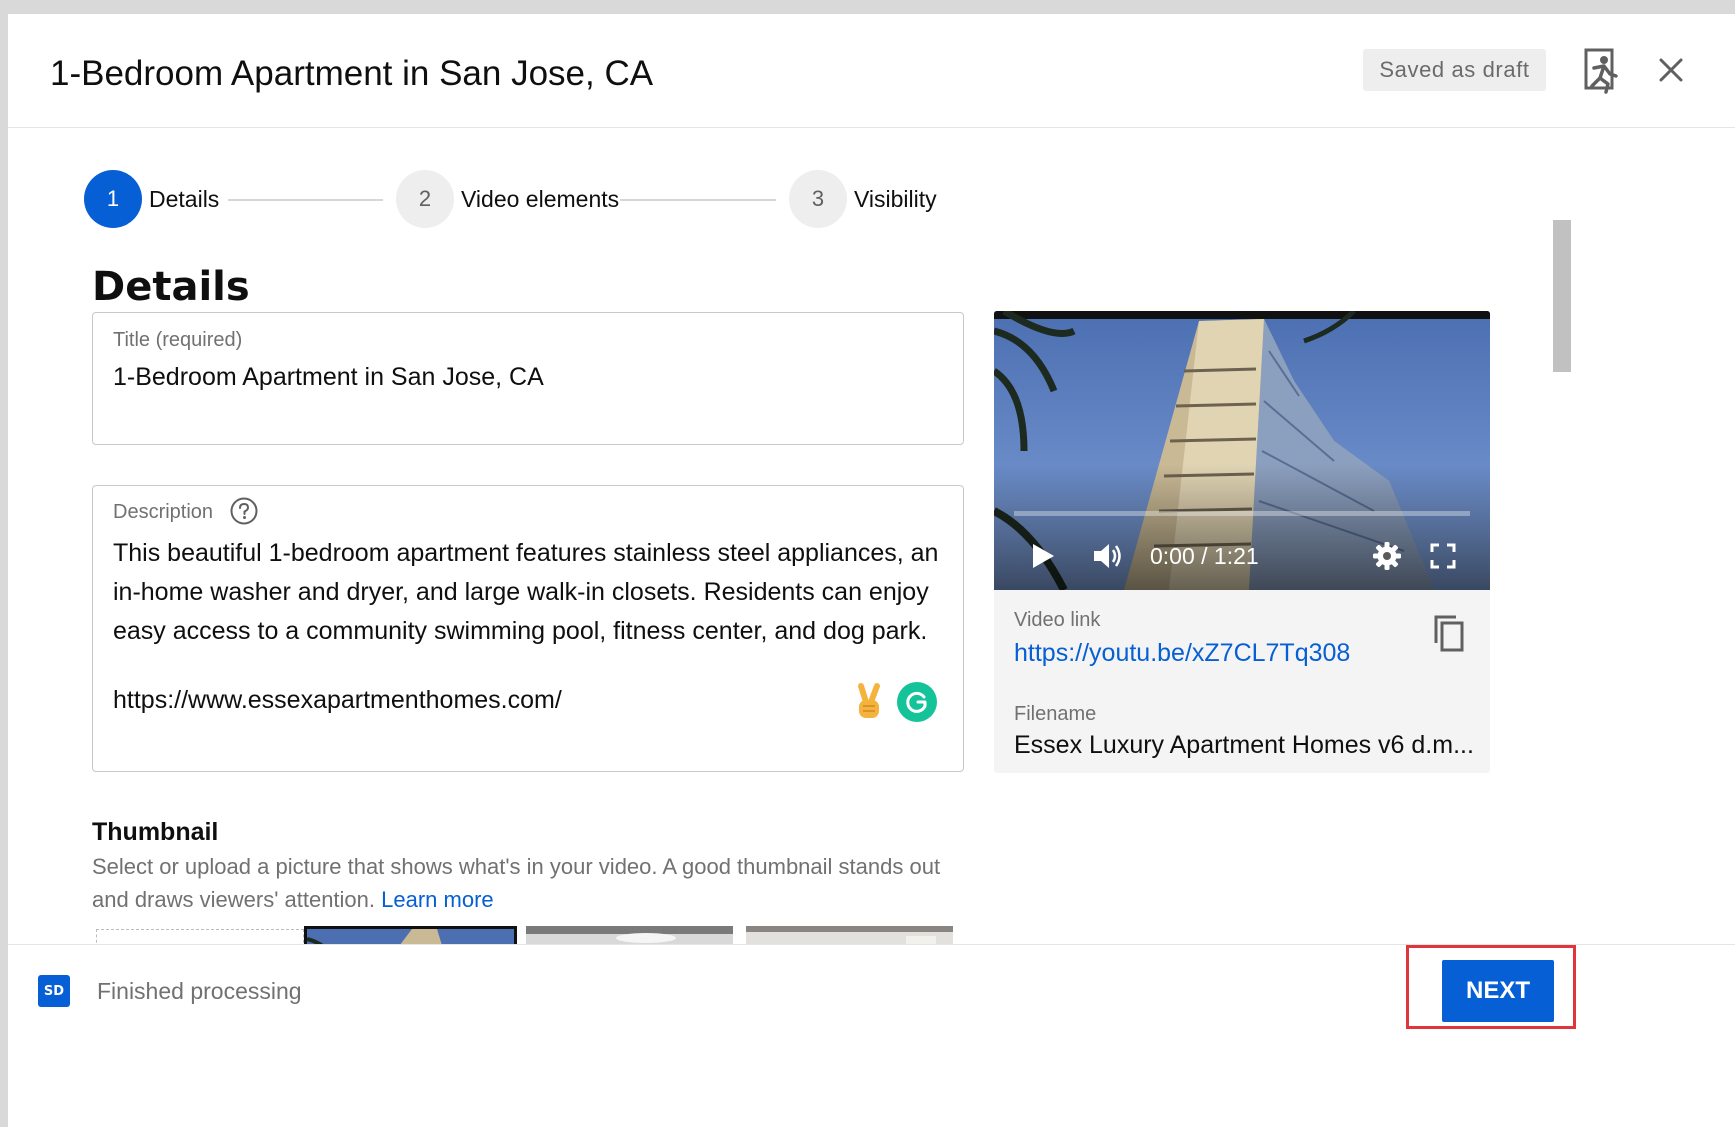 The width and height of the screenshot is (1735, 1127). I want to click on peace-hand-icon, so click(869, 702).